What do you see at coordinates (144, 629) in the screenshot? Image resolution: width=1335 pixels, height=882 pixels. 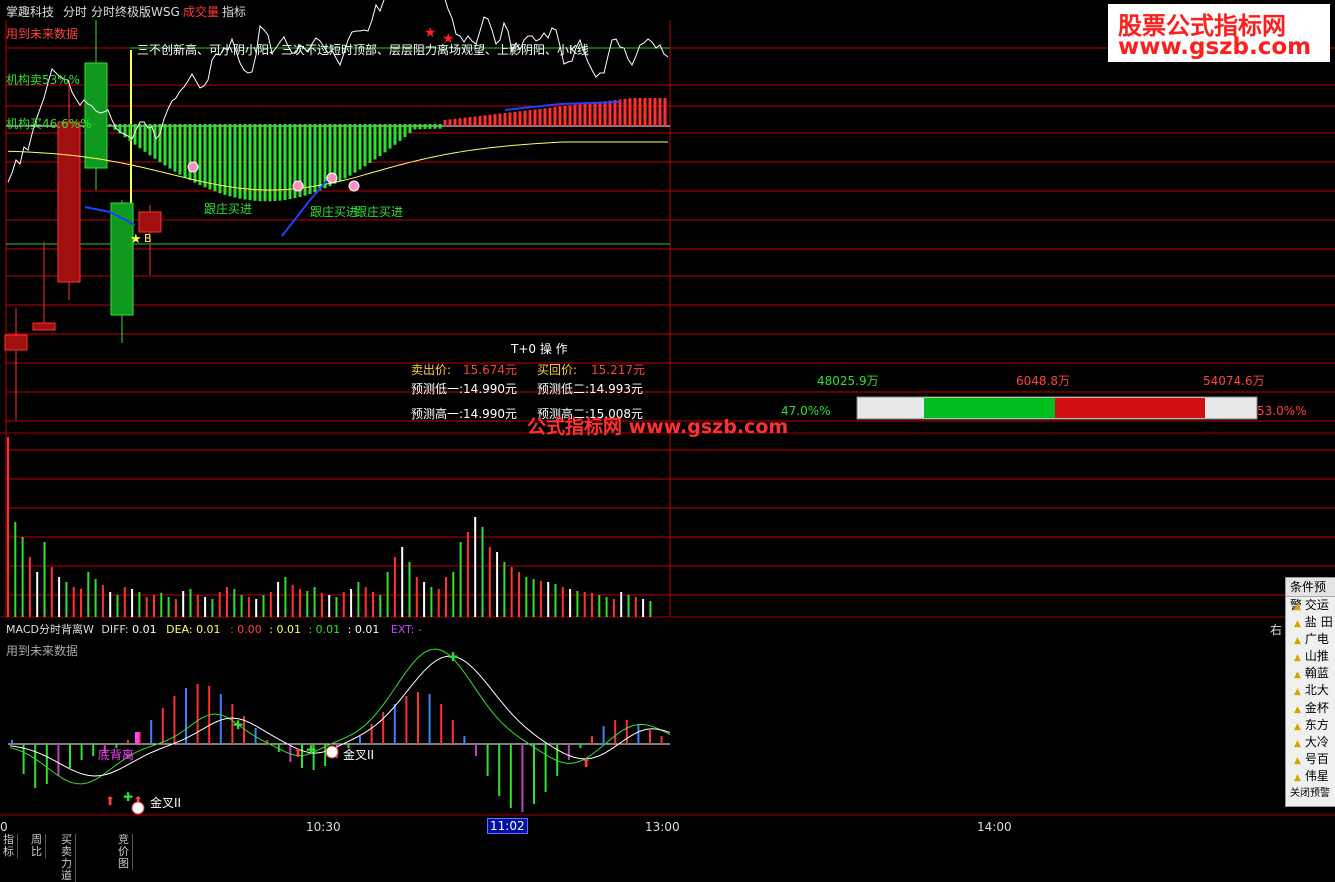 I see `macd-diff: 0.01` at bounding box center [144, 629].